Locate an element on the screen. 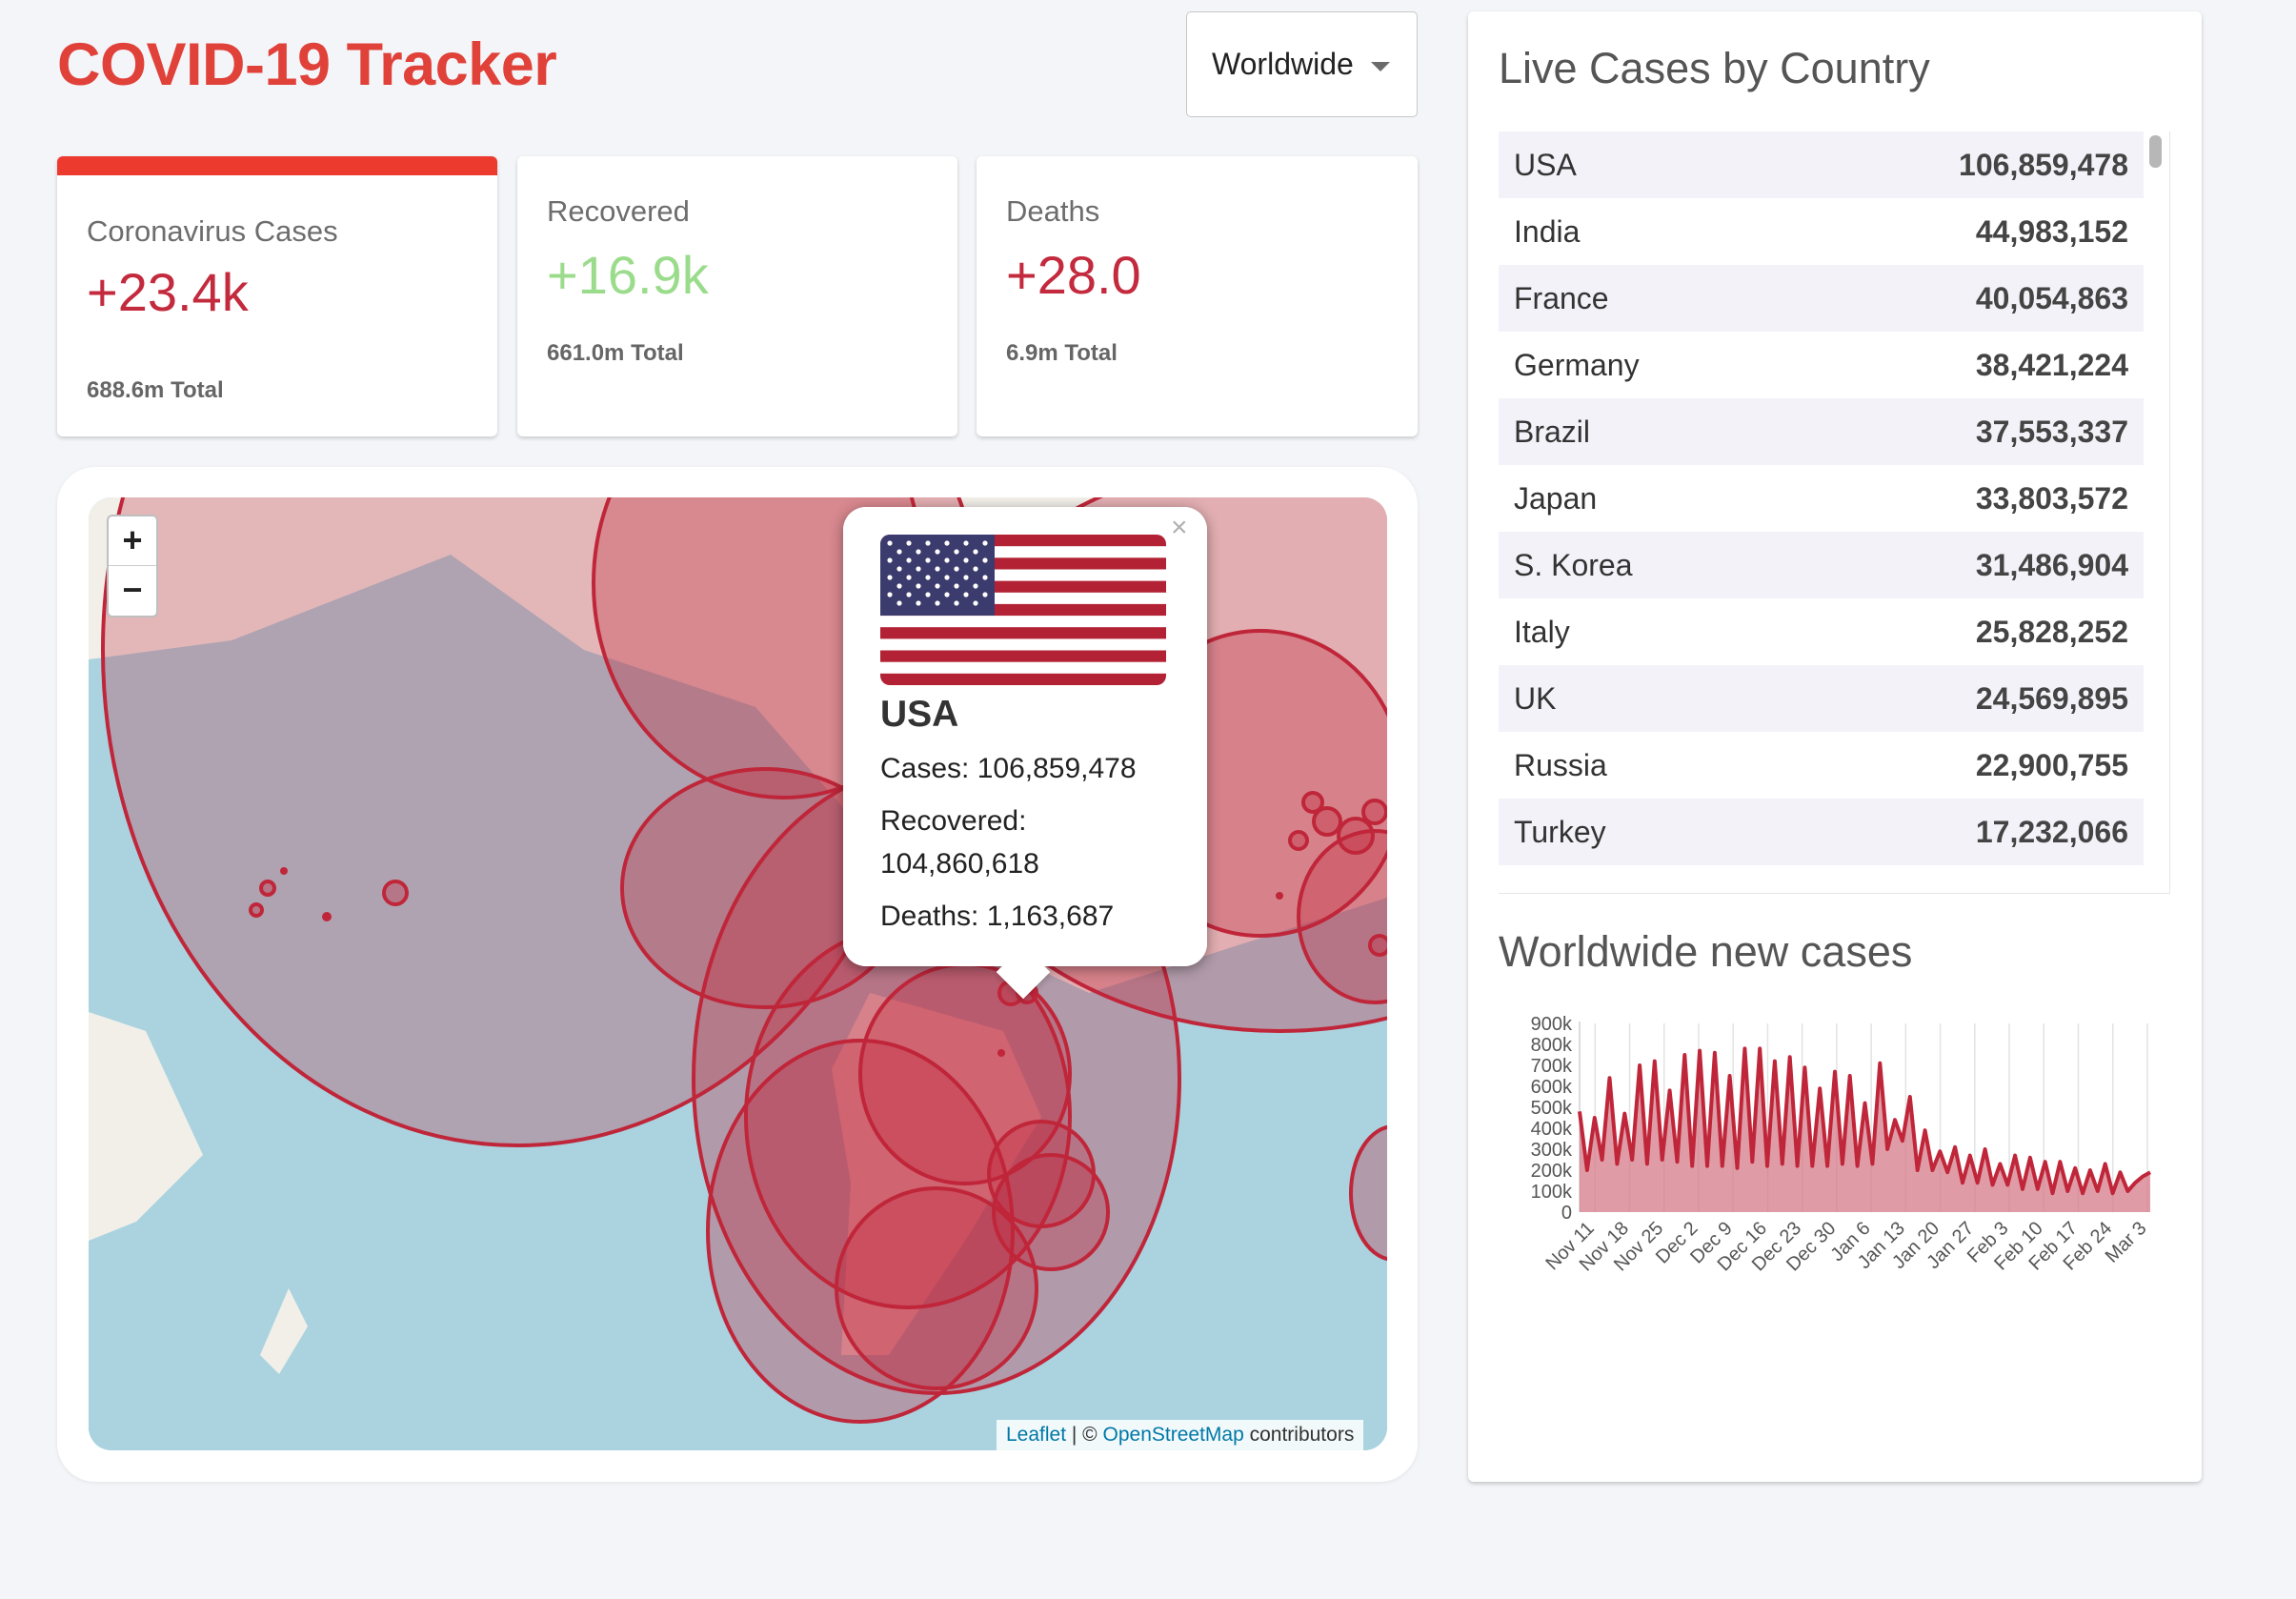  table-row: UK 24,569,895 is located at coordinates (1821, 698).